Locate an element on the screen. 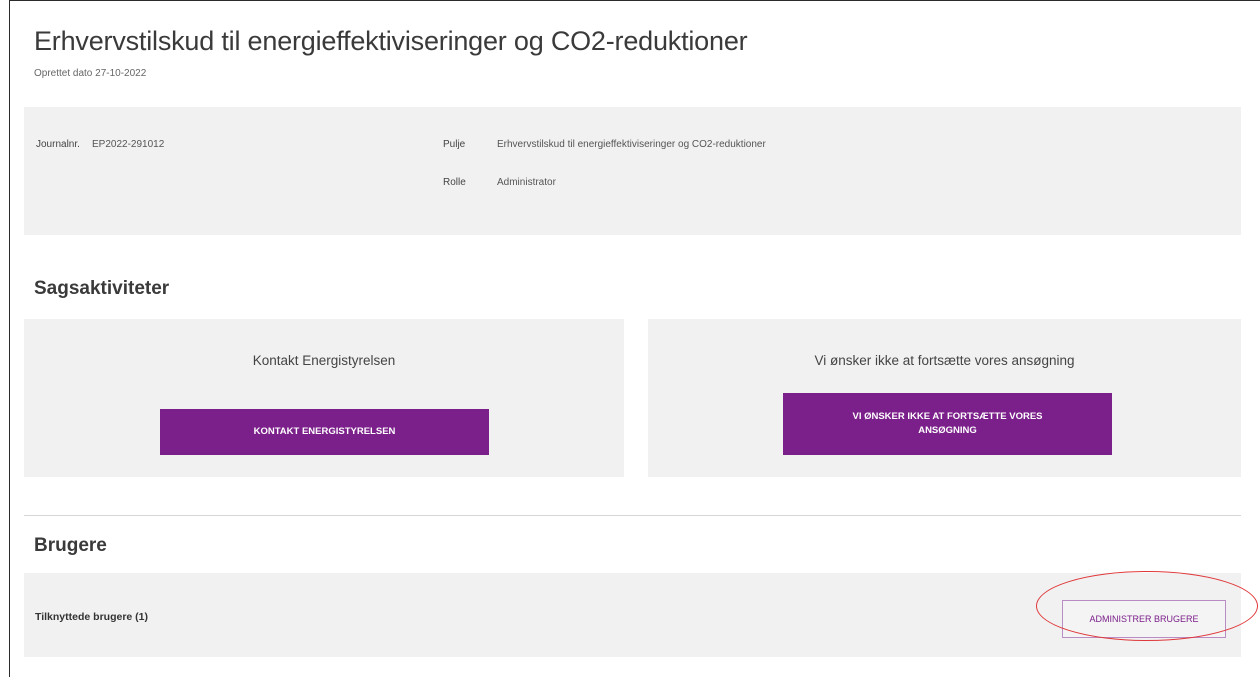  manage-users-button: ADMINISTRER BRUGERE is located at coordinates (1144, 619).